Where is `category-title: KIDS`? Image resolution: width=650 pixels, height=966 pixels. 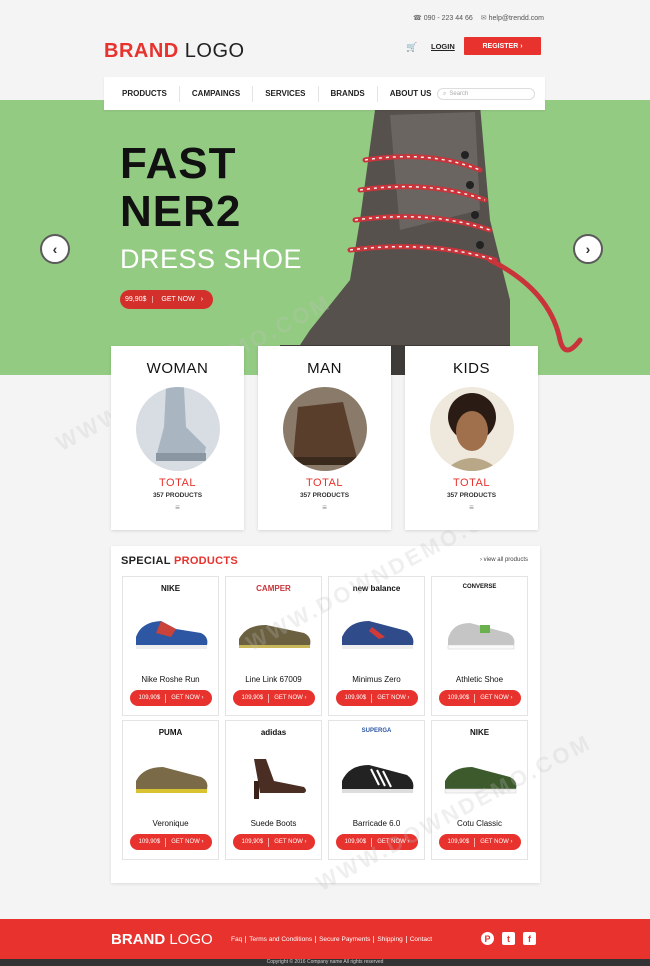
category-title: KIDS is located at coordinates (471, 368).